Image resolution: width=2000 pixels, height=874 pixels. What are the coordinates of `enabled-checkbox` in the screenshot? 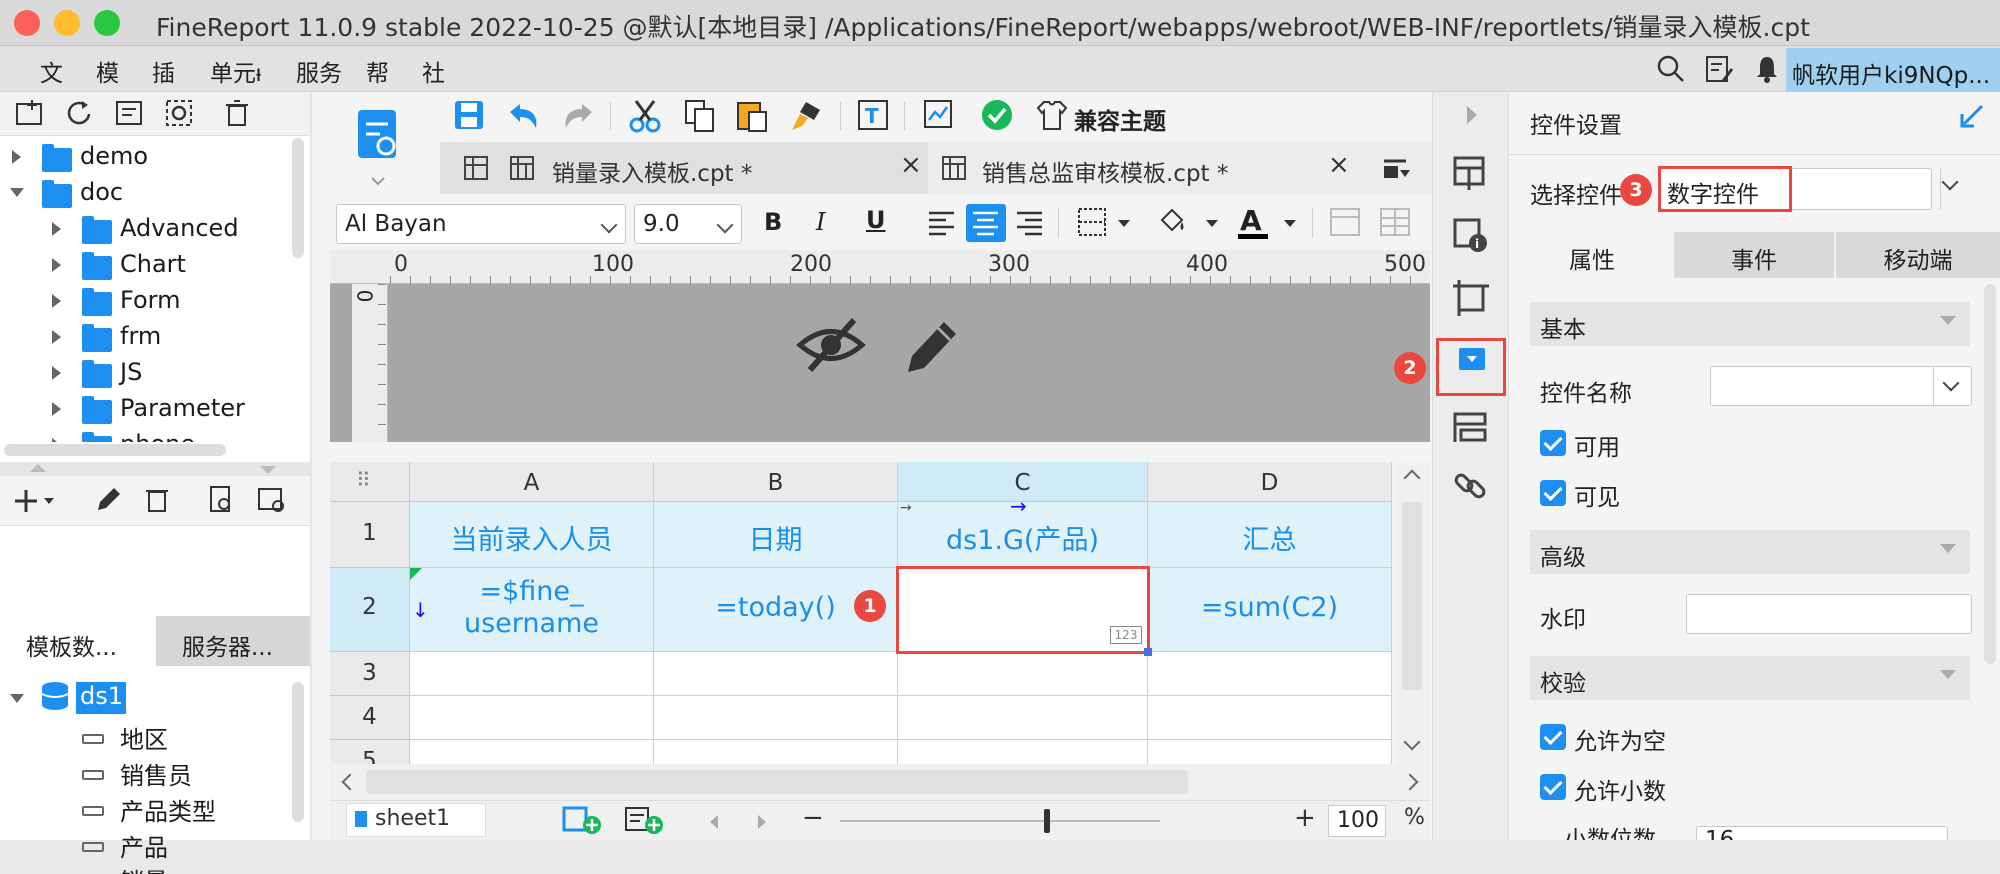 It's located at (1553, 443).